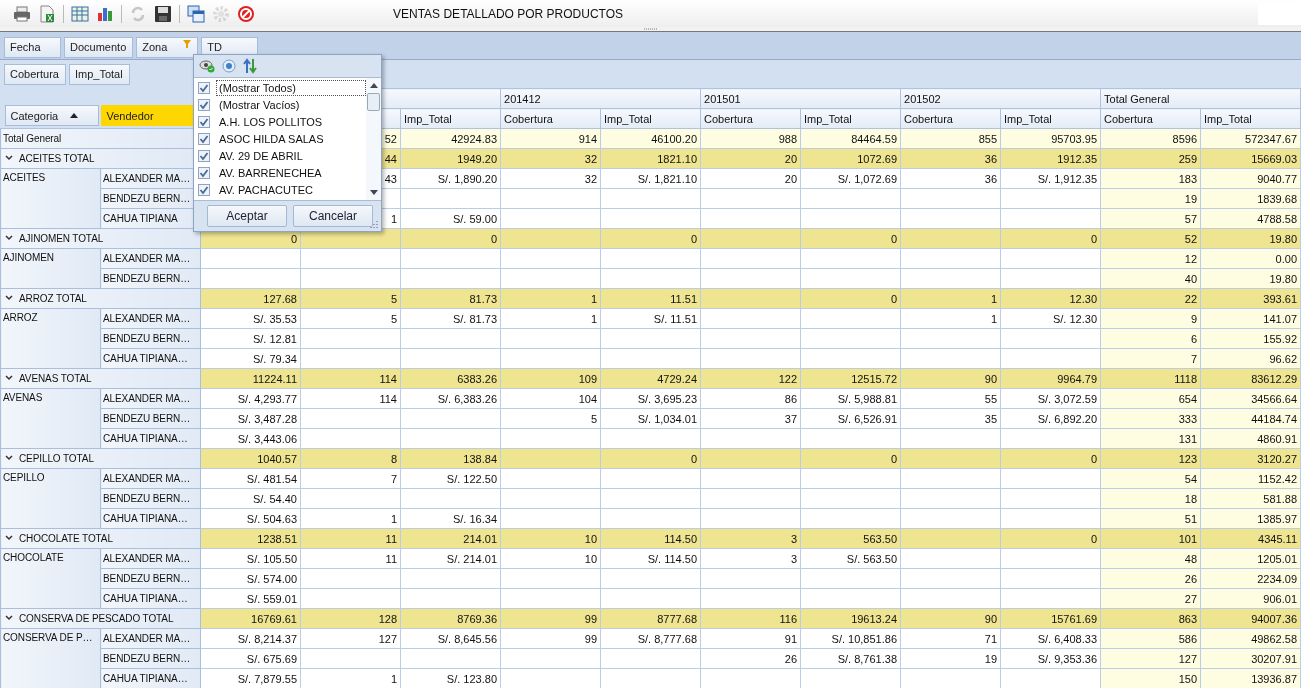 The width and height of the screenshot is (1301, 688). Describe the element at coordinates (333, 216) in the screenshot. I see `dialog-button: Cancelar` at that location.